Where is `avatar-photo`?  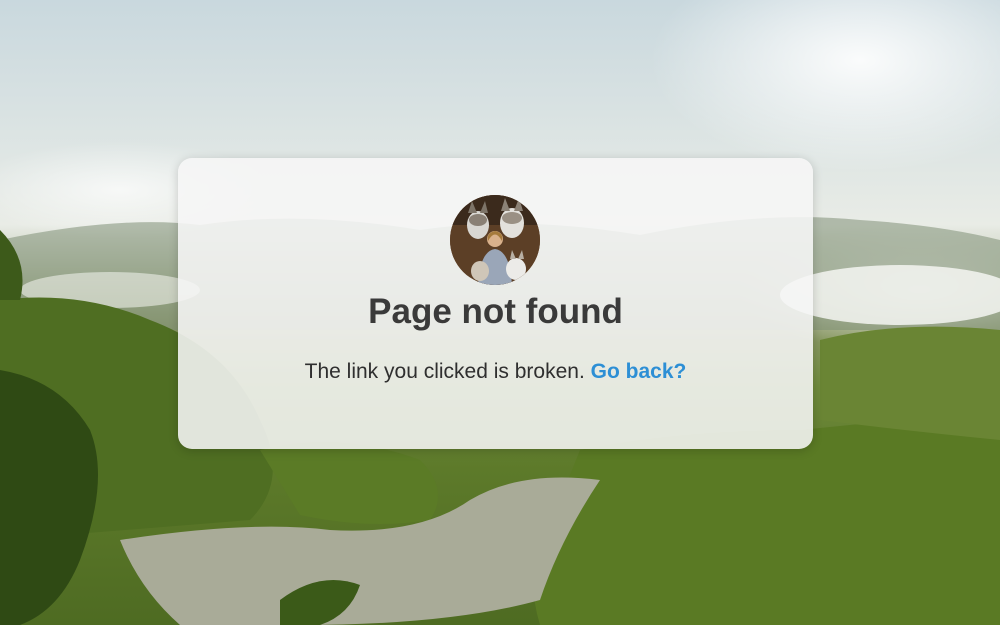 avatar-photo is located at coordinates (495, 240).